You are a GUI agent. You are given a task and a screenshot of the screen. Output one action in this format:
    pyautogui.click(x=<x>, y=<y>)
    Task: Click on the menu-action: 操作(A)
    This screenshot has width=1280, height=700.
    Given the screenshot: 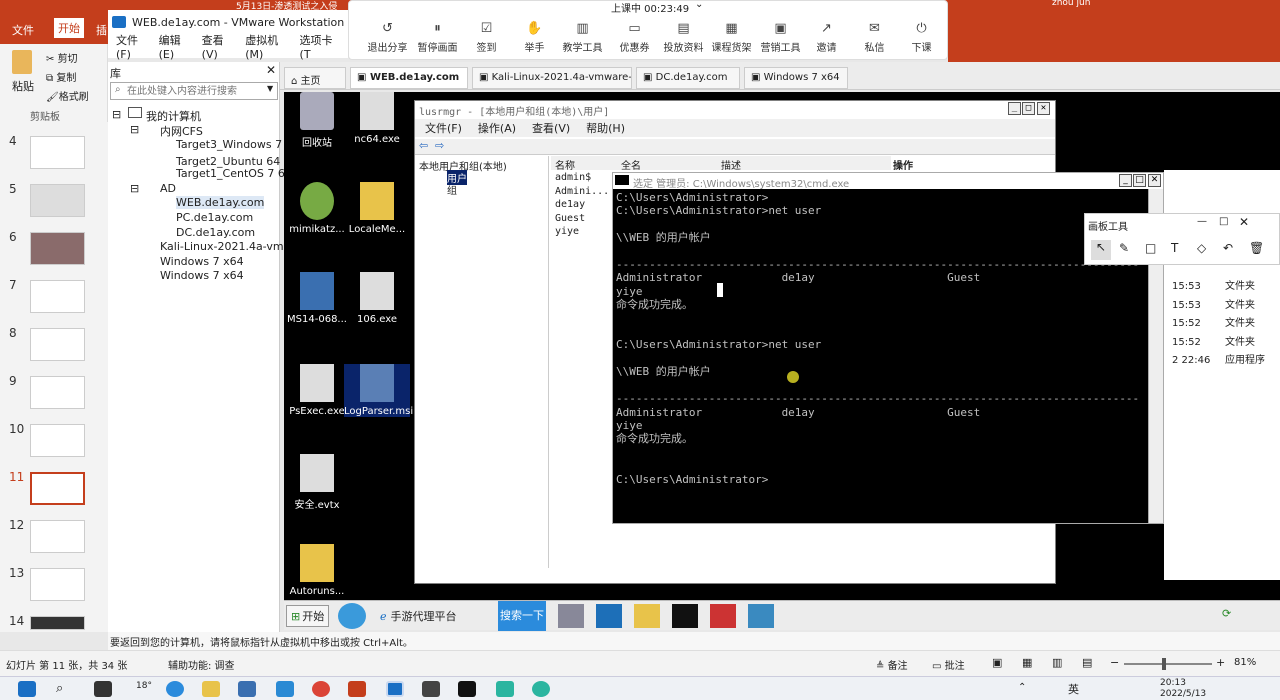 What is the action you would take?
    pyautogui.click(x=497, y=128)
    